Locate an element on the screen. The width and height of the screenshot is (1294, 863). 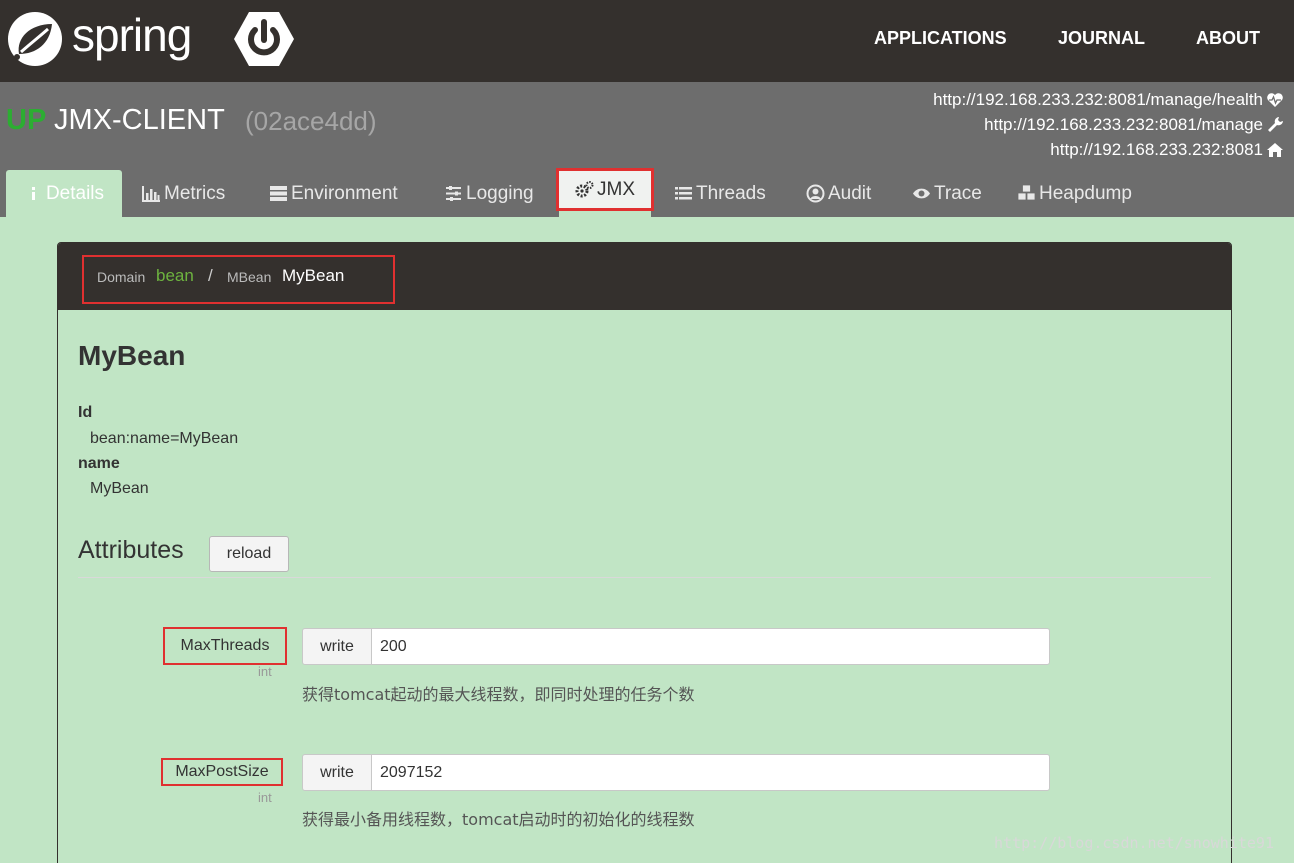
application-name: JMX-CLIENT is located at coordinates (139, 120).